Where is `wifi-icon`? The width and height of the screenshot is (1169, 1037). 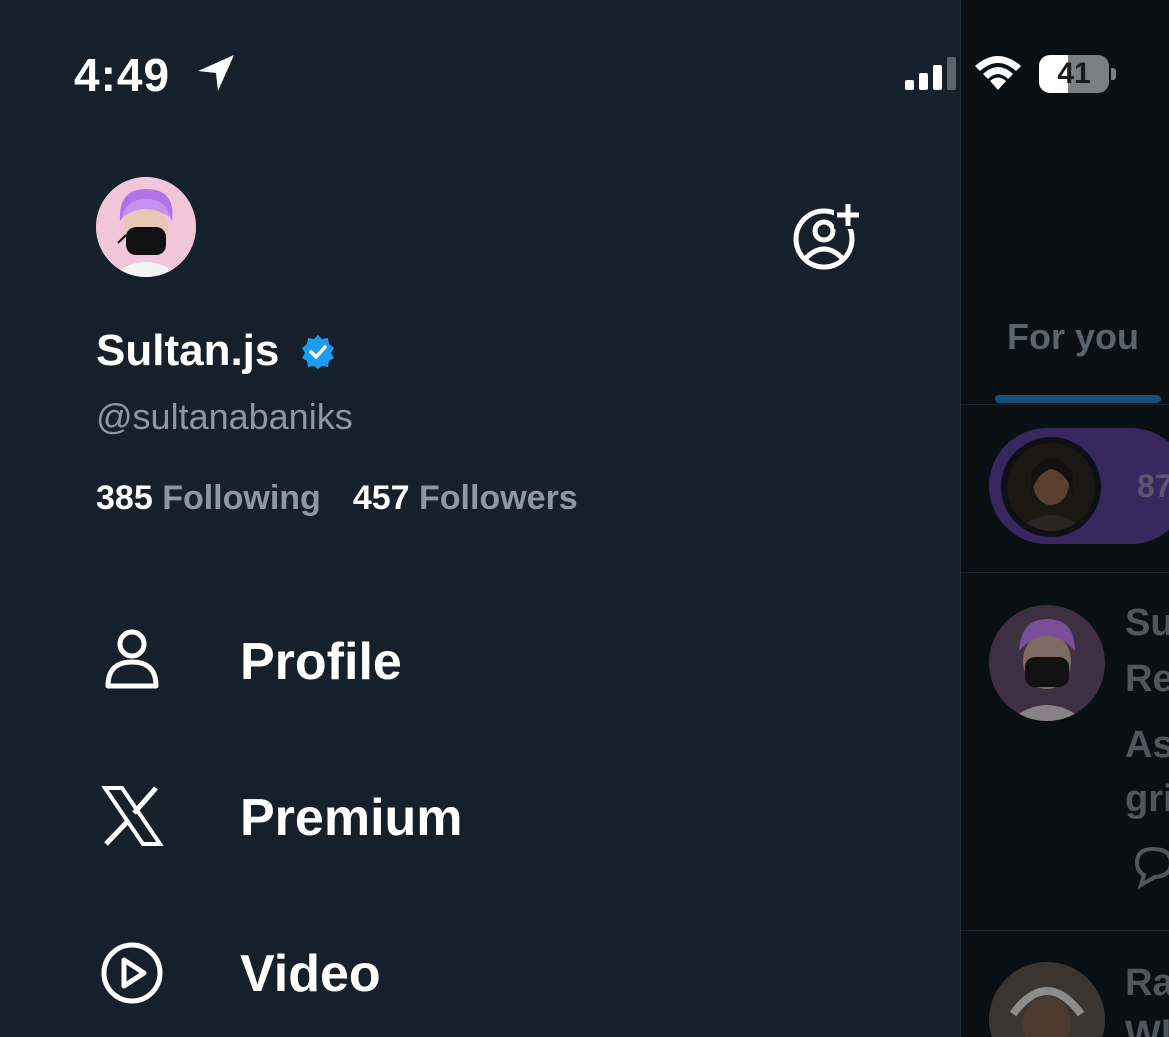 wifi-icon is located at coordinates (998, 73).